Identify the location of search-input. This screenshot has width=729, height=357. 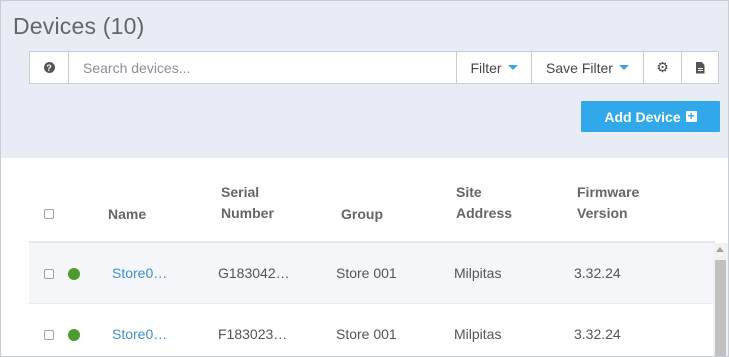
(268, 67).